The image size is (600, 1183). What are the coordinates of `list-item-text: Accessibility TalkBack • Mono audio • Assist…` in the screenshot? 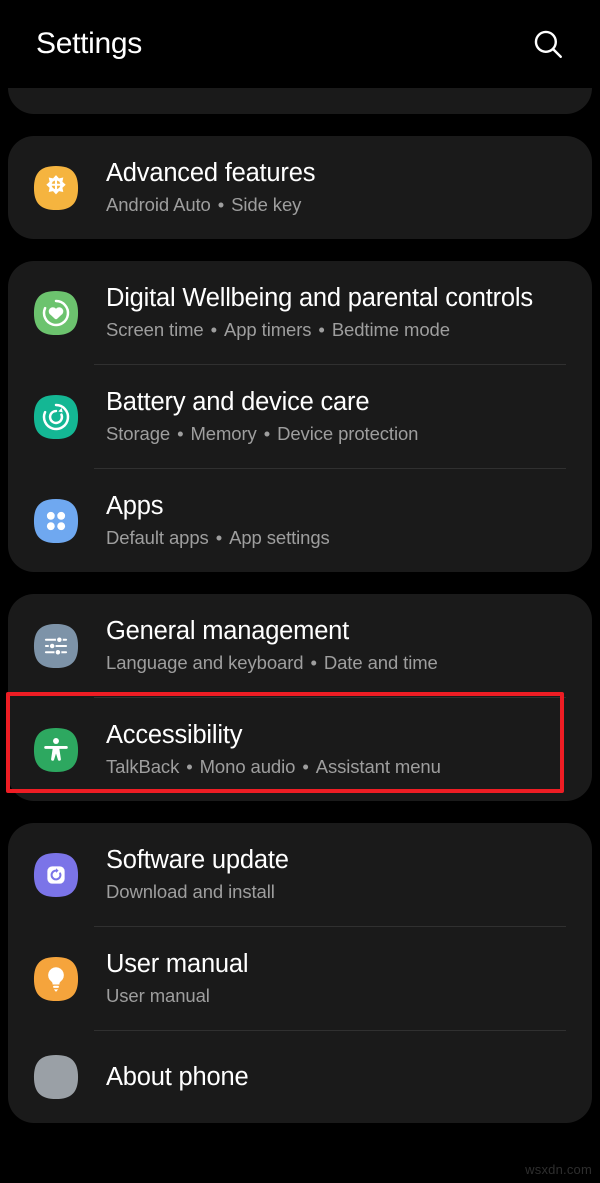 It's located at (340, 749).